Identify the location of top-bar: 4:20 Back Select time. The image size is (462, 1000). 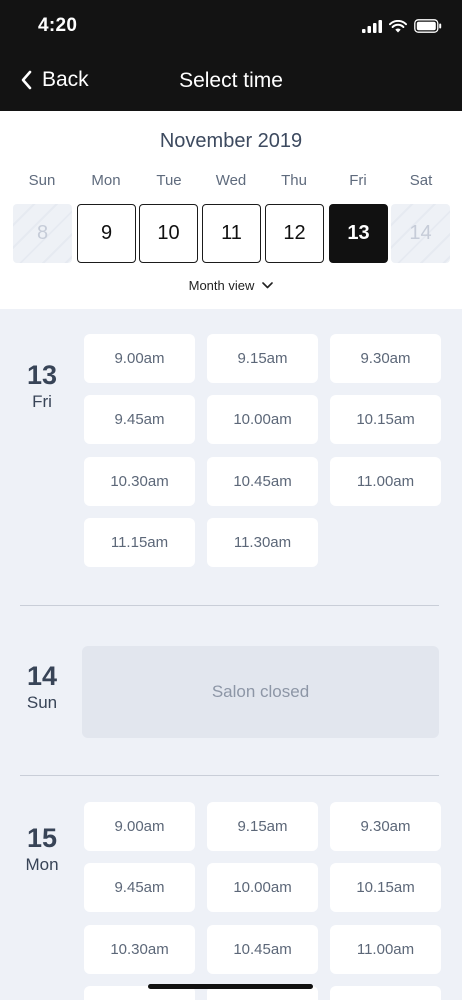
(231, 55).